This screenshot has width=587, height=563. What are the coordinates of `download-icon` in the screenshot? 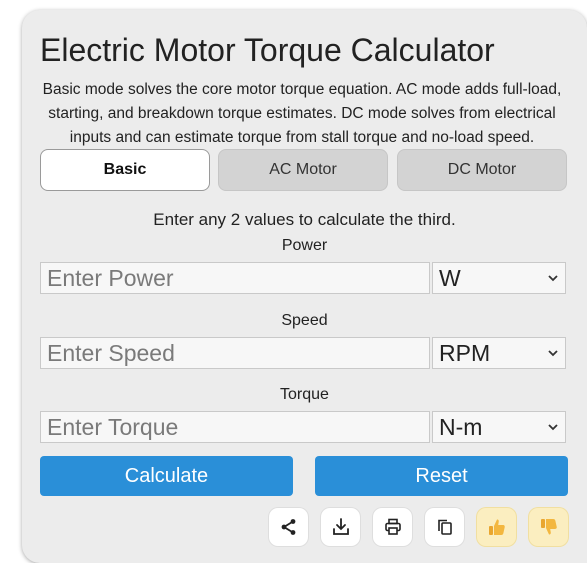 It's located at (340, 526).